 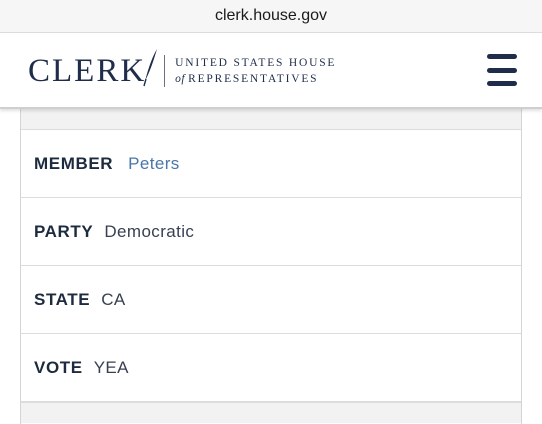 I want to click on browser-address-bar: clerk.house.gov, so click(x=271, y=16).